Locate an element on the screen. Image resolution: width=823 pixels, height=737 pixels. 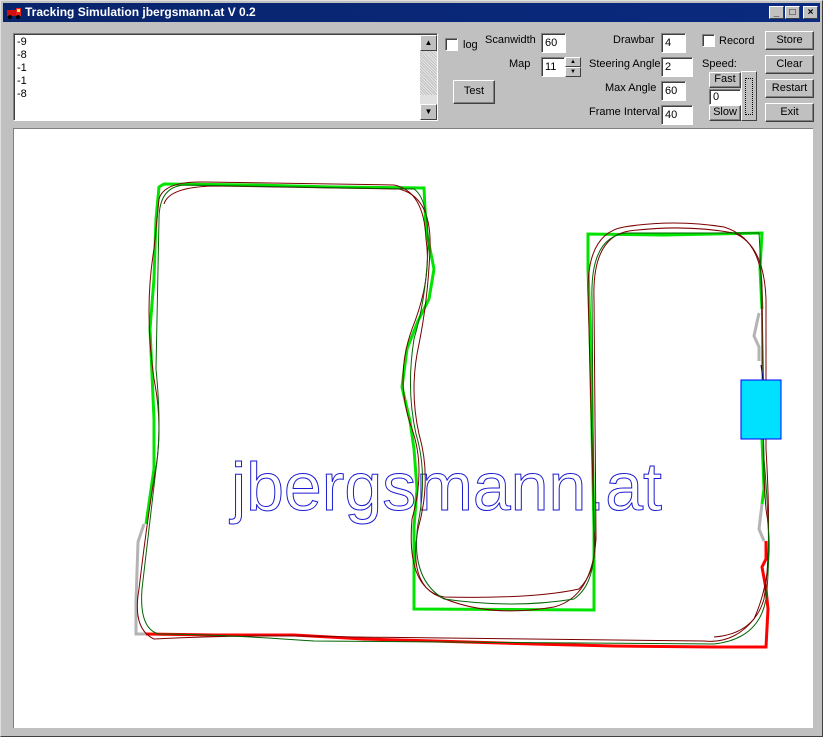
spin-up-icon: ▲ is located at coordinates (573, 62).